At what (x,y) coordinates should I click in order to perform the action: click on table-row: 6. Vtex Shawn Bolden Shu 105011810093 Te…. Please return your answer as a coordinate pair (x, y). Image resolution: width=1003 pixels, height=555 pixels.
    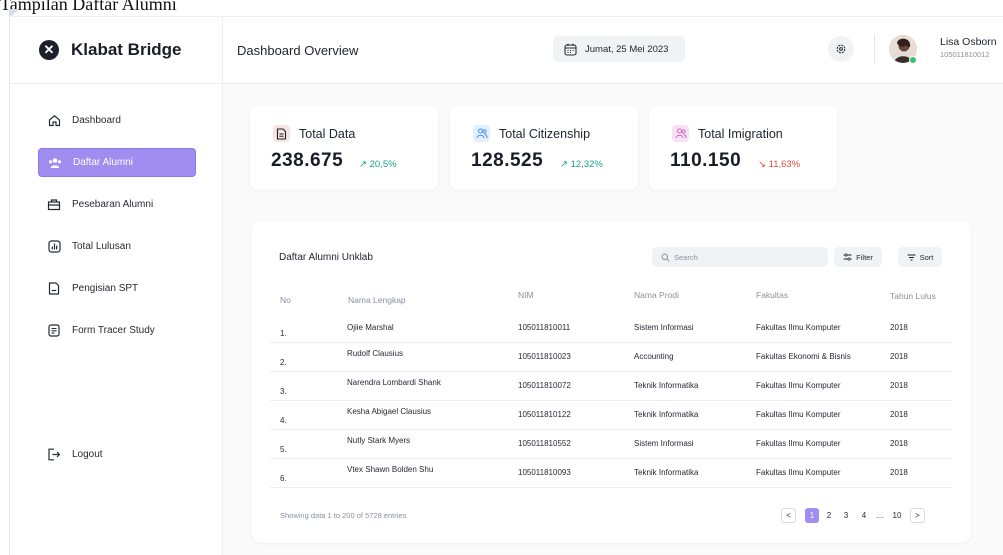
    Looking at the image, I should click on (611, 473).